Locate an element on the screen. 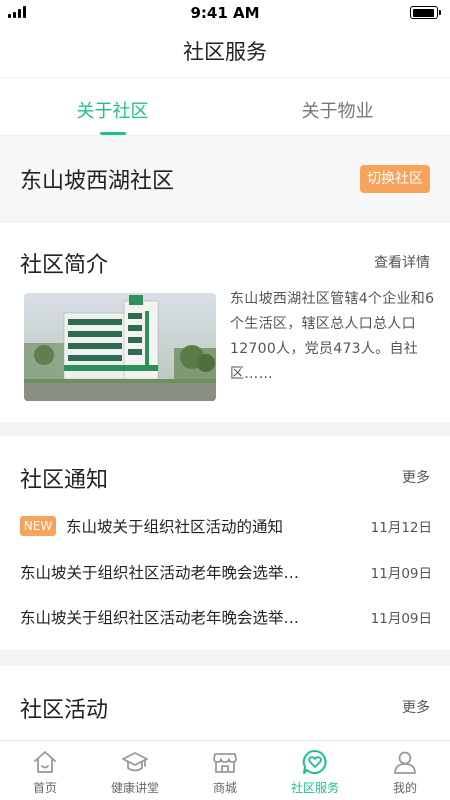 The height and width of the screenshot is (800, 450). community-building-image is located at coordinates (120, 347).